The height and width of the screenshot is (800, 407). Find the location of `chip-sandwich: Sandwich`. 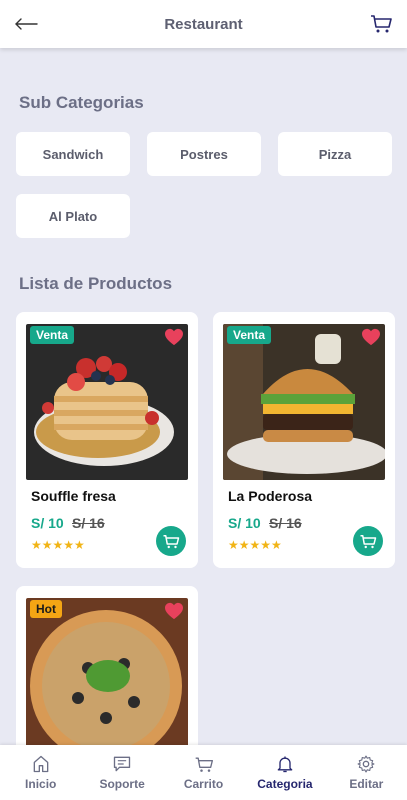

chip-sandwich: Sandwich is located at coordinates (73, 154).